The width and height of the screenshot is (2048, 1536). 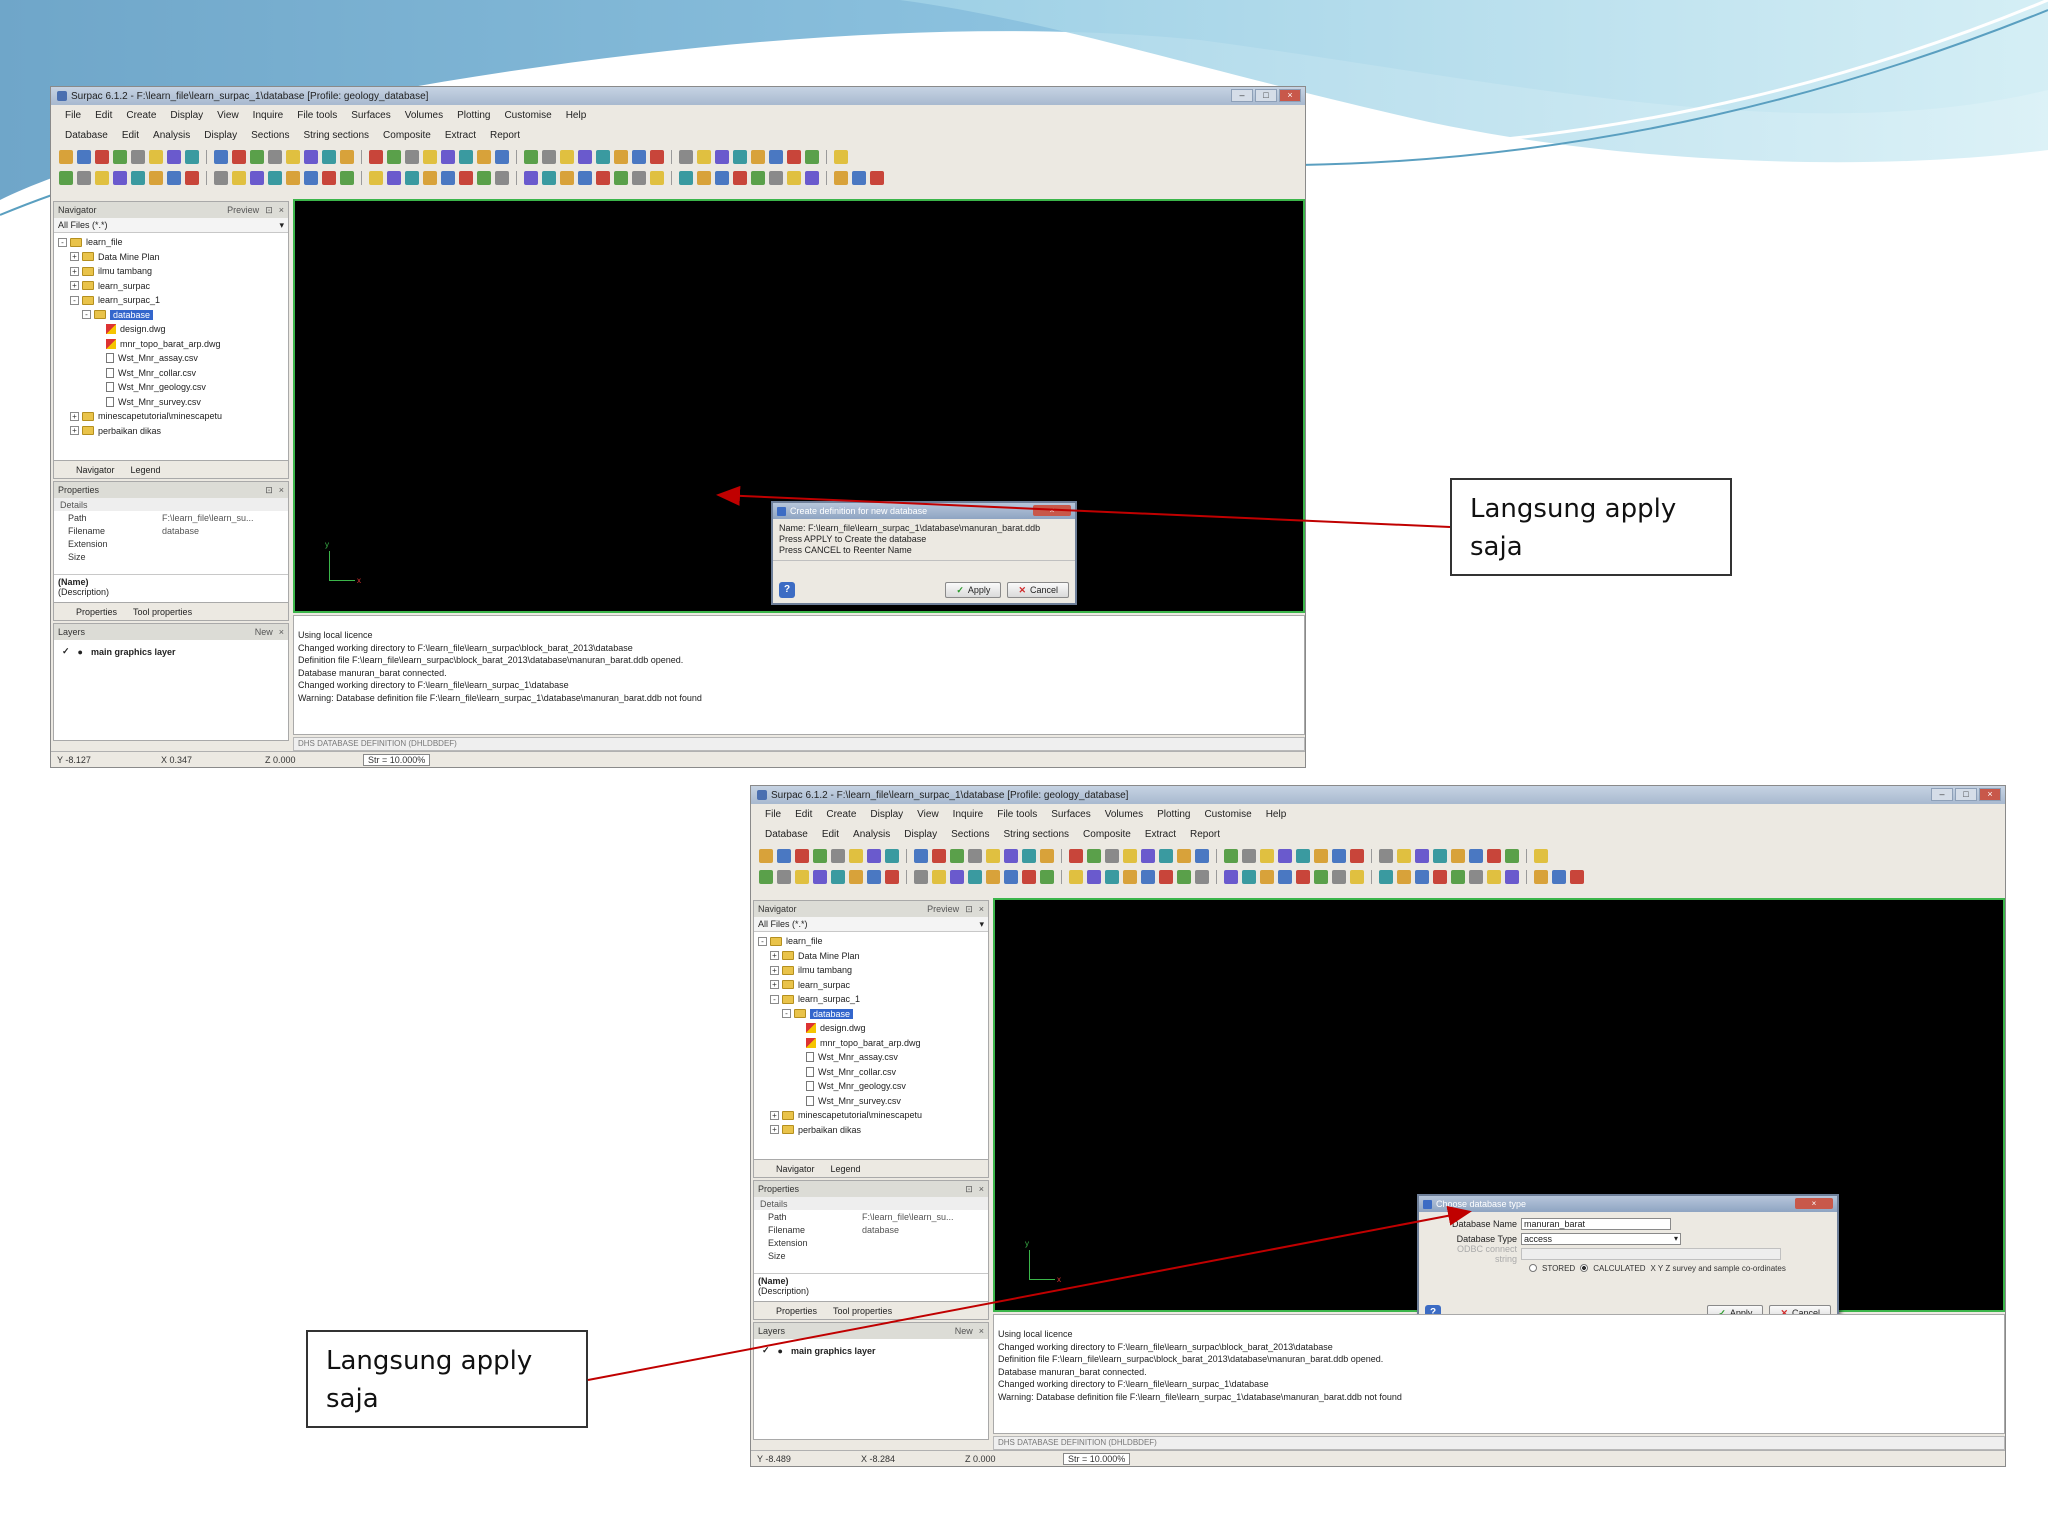 I want to click on tree-item: Wst_Mnr_collar.csv, so click(x=171, y=373).